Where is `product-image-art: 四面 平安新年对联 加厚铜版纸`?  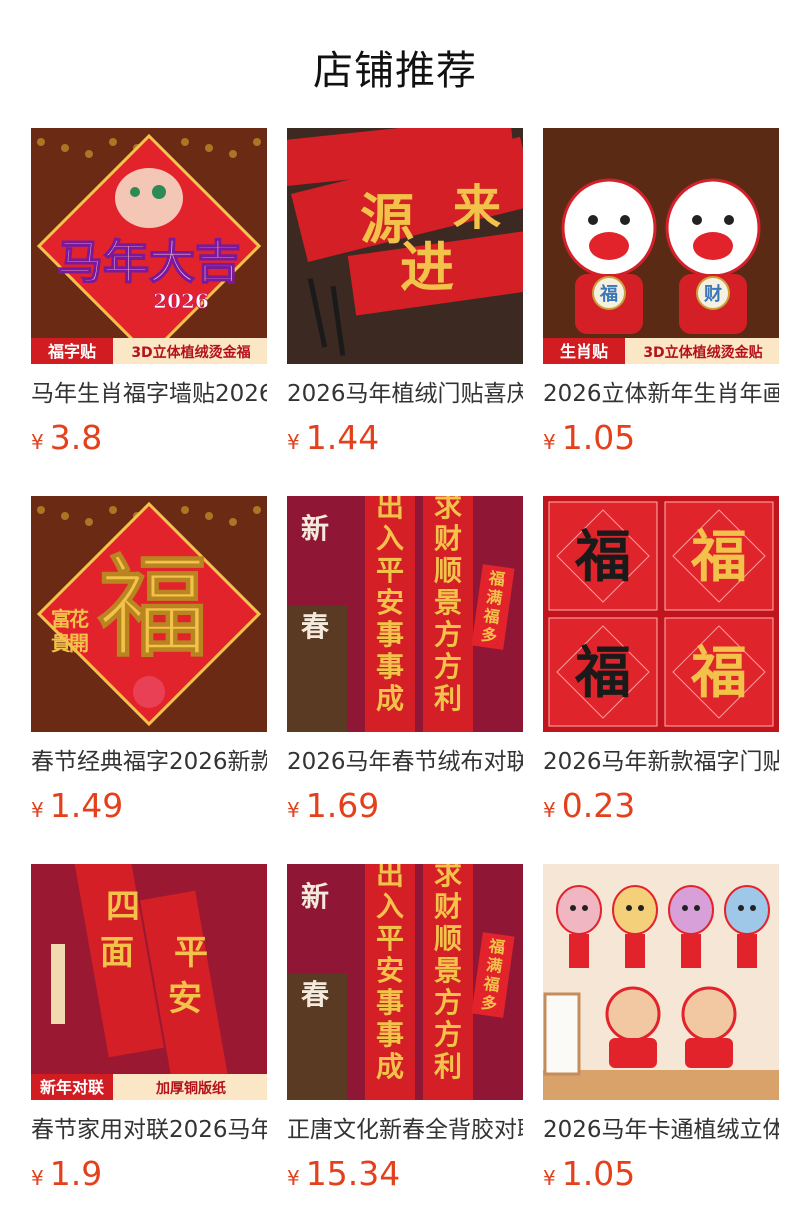
product-image-art: 四面 平安新年对联 加厚铜版纸 is located at coordinates (149, 982).